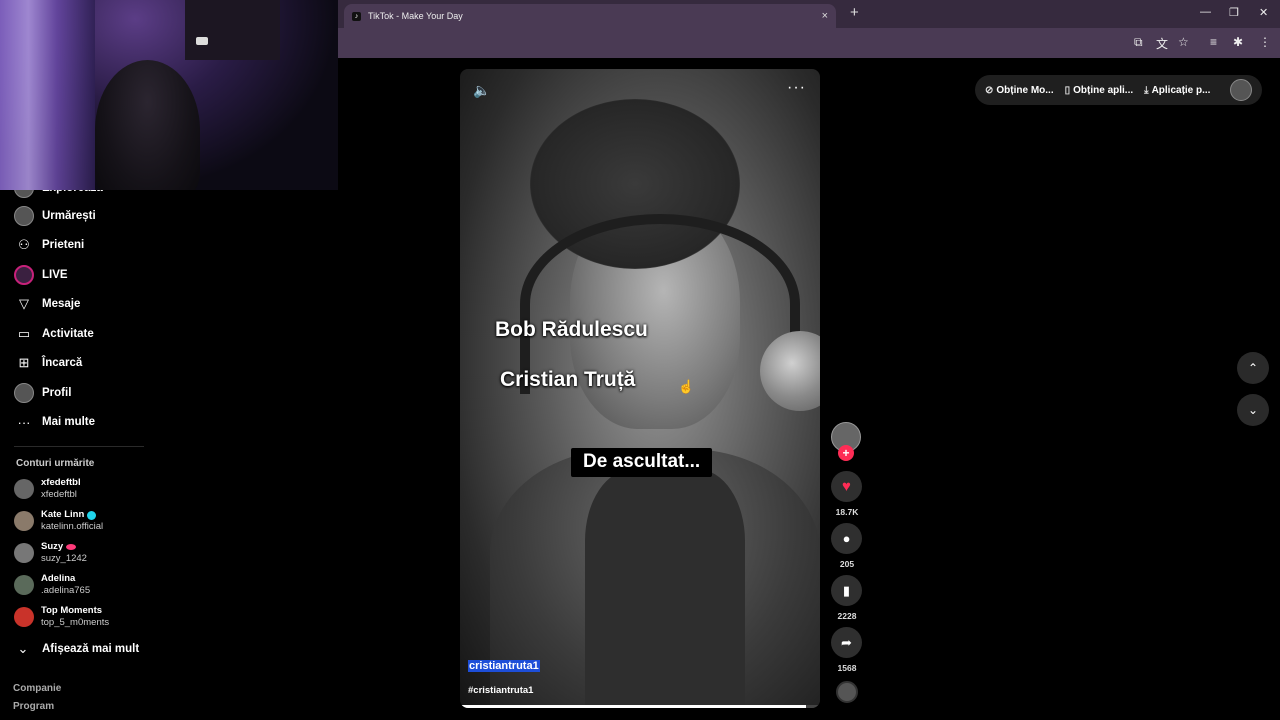 The width and height of the screenshot is (1280, 720). Describe the element at coordinates (42, 393) in the screenshot. I see `sidebar-item-profile: Profil` at that location.